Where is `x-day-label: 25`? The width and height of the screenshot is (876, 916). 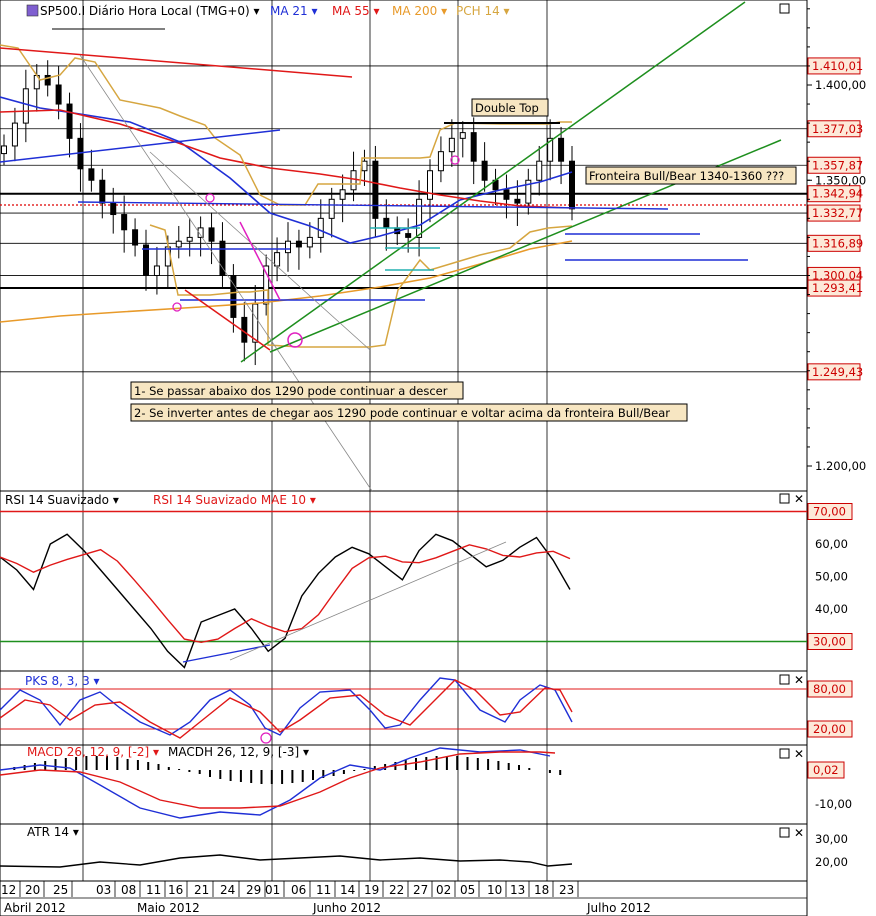 x-day-label: 25 is located at coordinates (60, 890).